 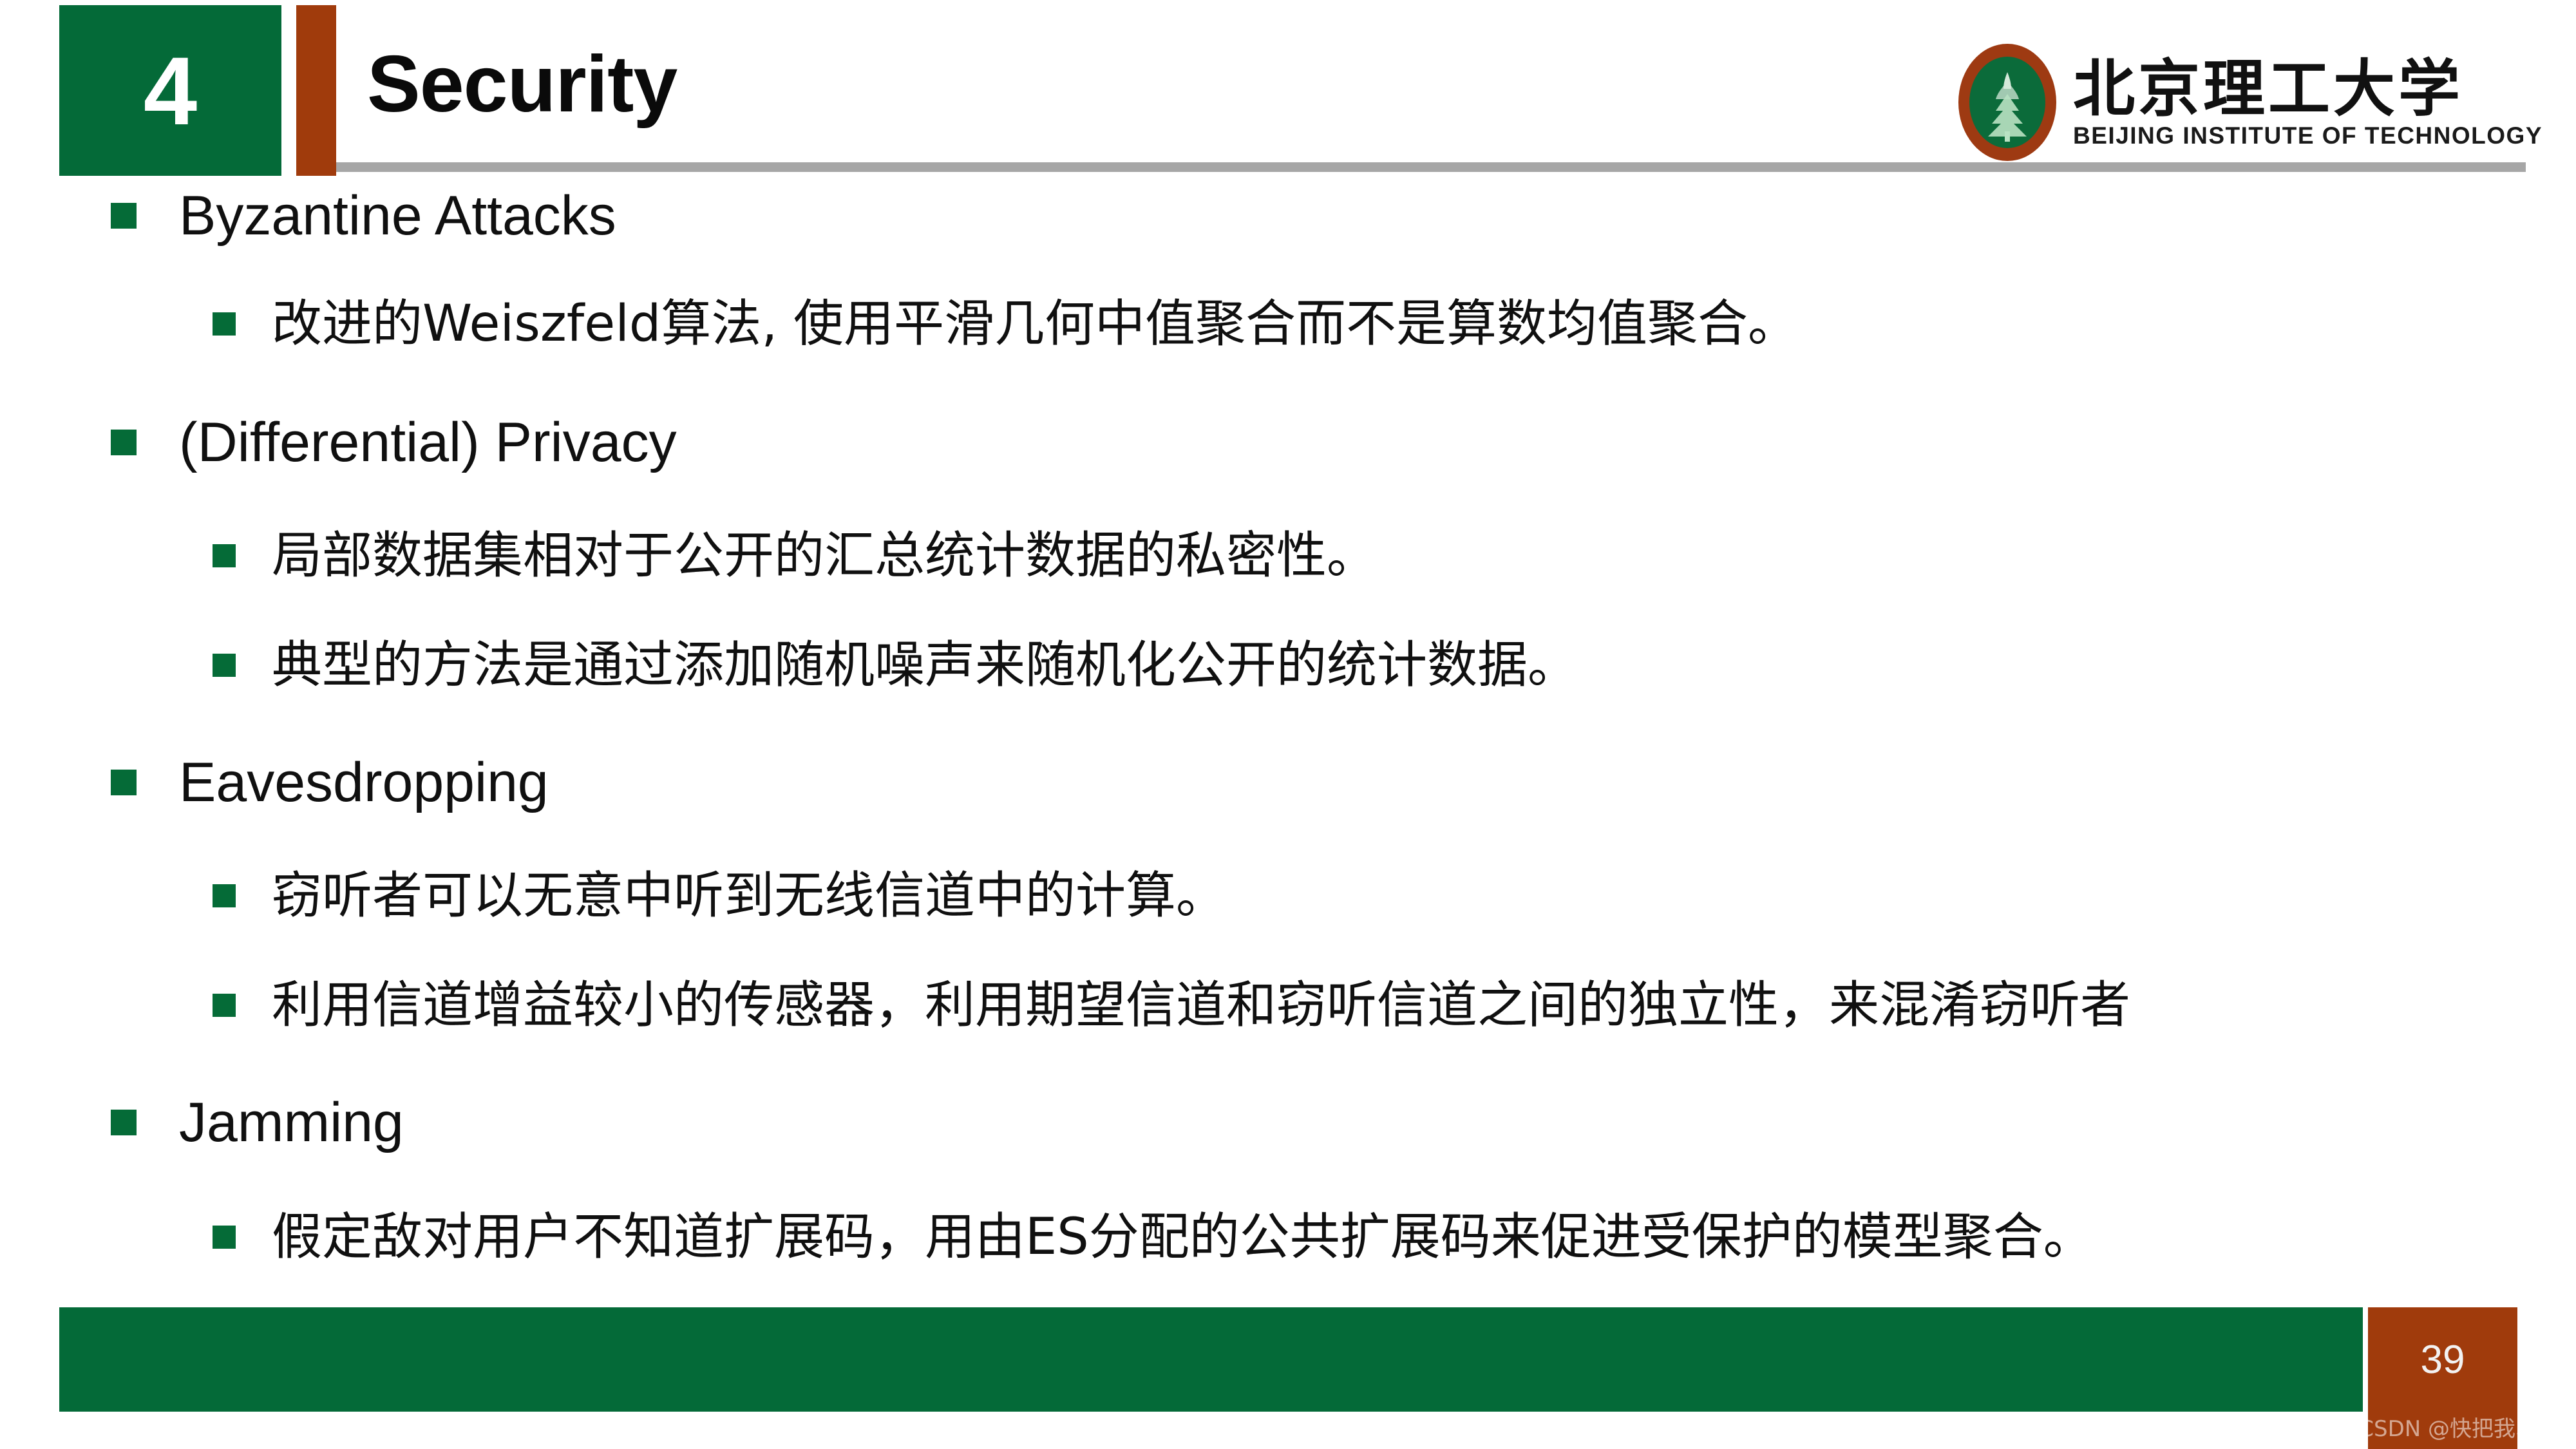 I want to click on bullet-item: Eavesdropping, so click(x=330, y=782).